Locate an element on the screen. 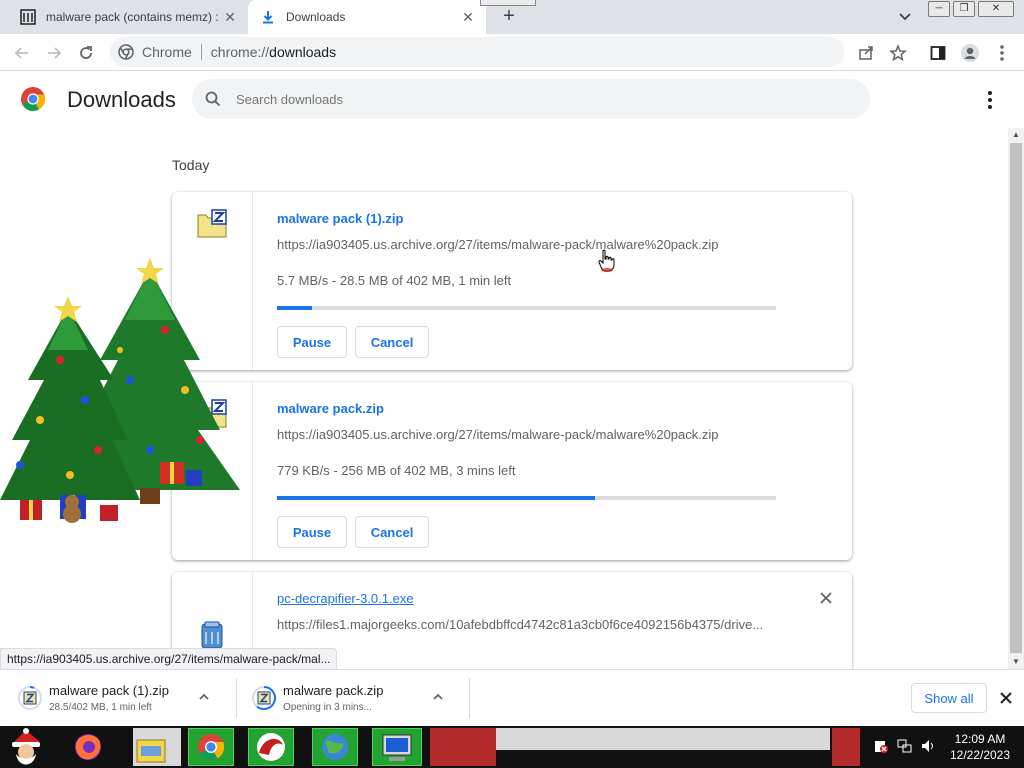  explorer-window-icon is located at coordinates (157, 747).